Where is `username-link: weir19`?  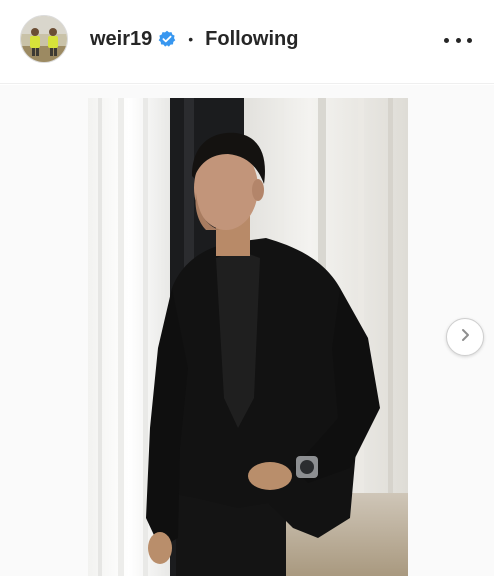 username-link: weir19 is located at coordinates (121, 39).